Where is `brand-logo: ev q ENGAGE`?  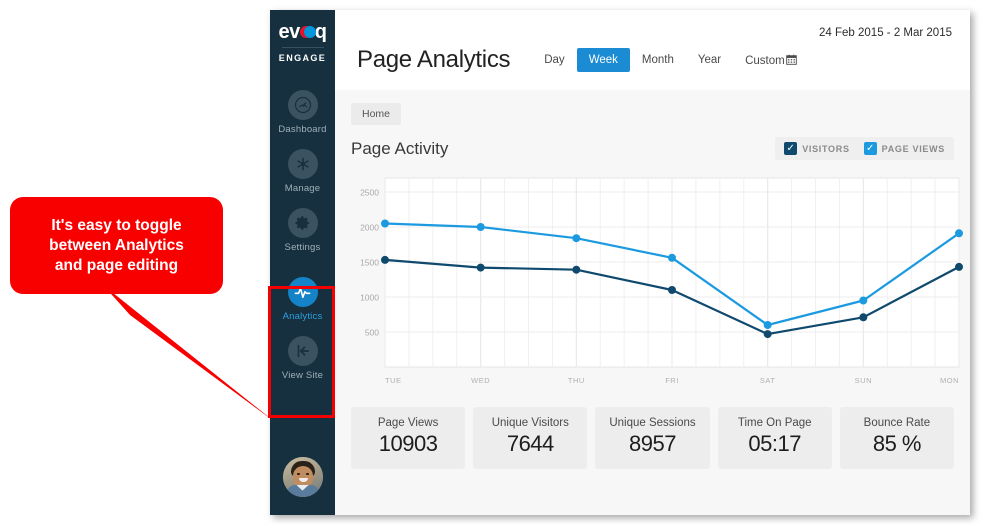
brand-logo: ev q ENGAGE is located at coordinates (302, 36).